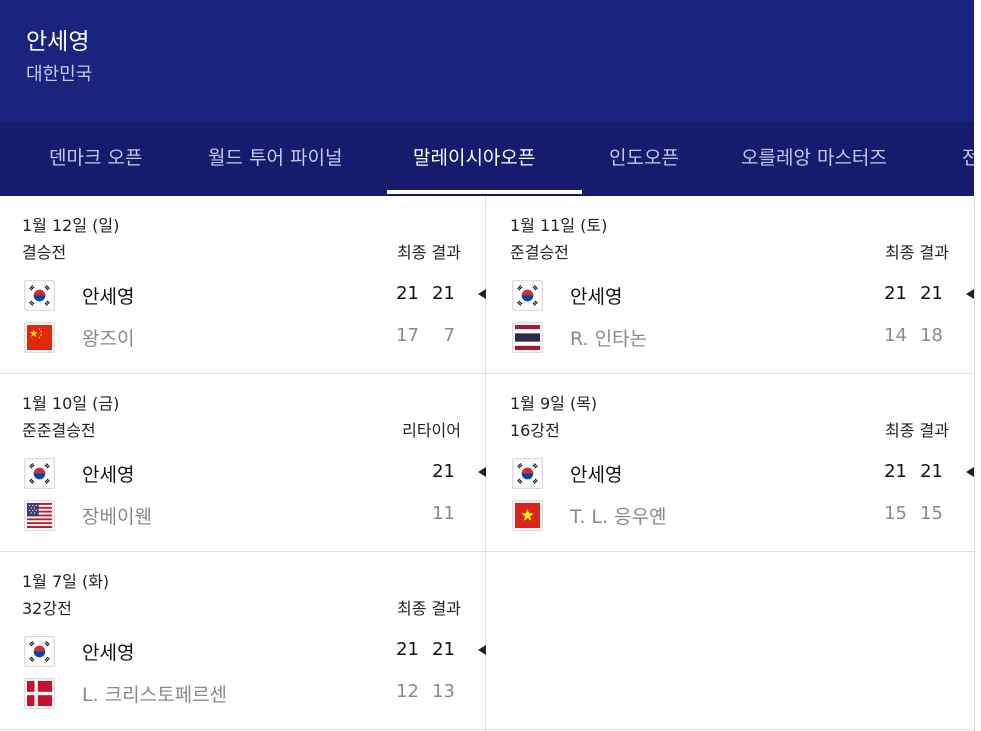 This screenshot has width=981, height=731. Describe the element at coordinates (609, 339) in the screenshot. I see `player-name: R. 인타논` at that location.